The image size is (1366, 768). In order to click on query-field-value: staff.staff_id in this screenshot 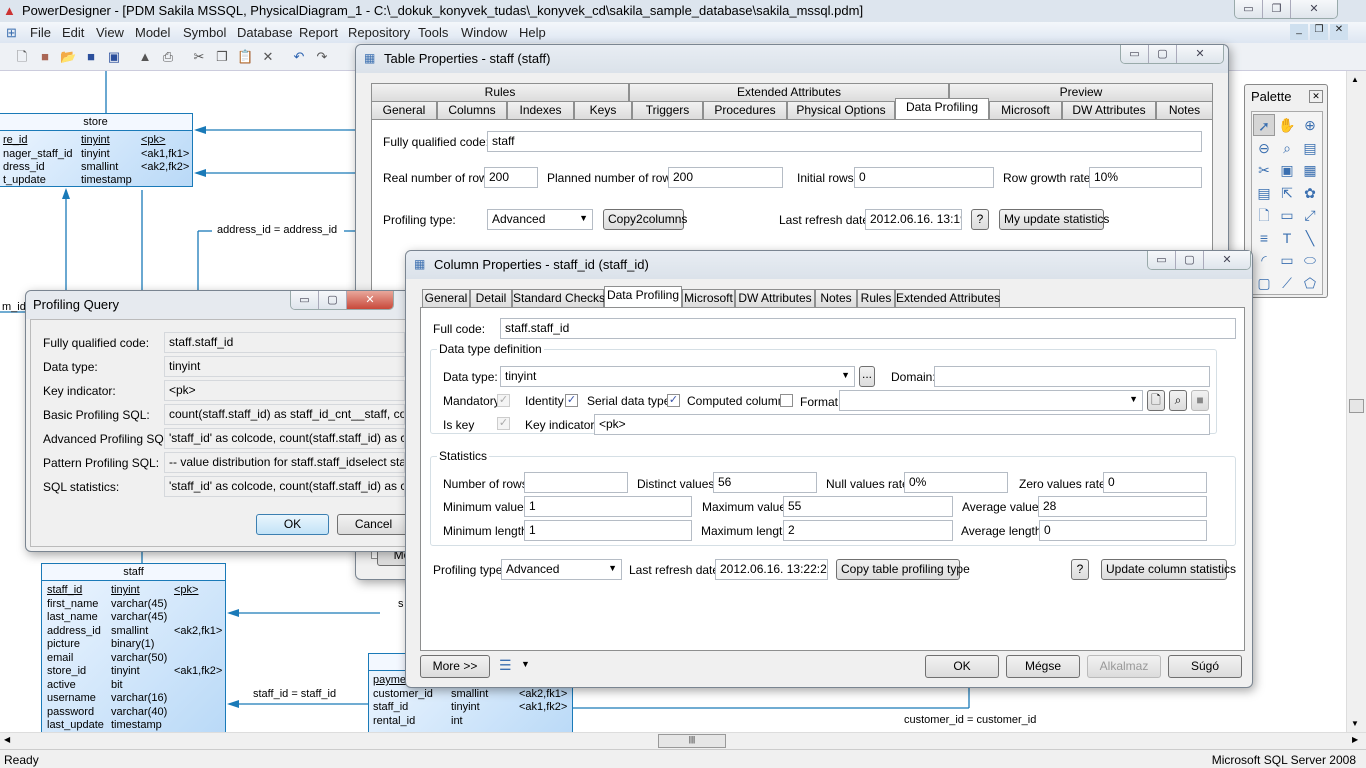, I will do `click(284, 342)`.